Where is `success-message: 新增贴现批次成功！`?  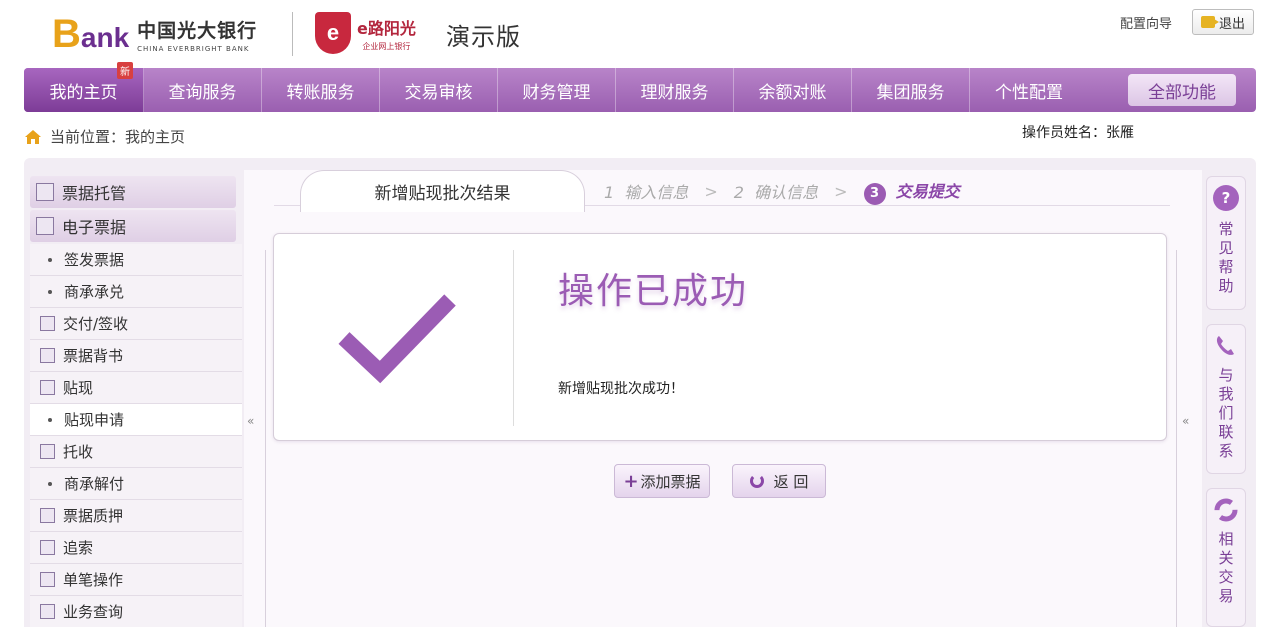
success-message: 新增贴现批次成功！ is located at coordinates (621, 389).